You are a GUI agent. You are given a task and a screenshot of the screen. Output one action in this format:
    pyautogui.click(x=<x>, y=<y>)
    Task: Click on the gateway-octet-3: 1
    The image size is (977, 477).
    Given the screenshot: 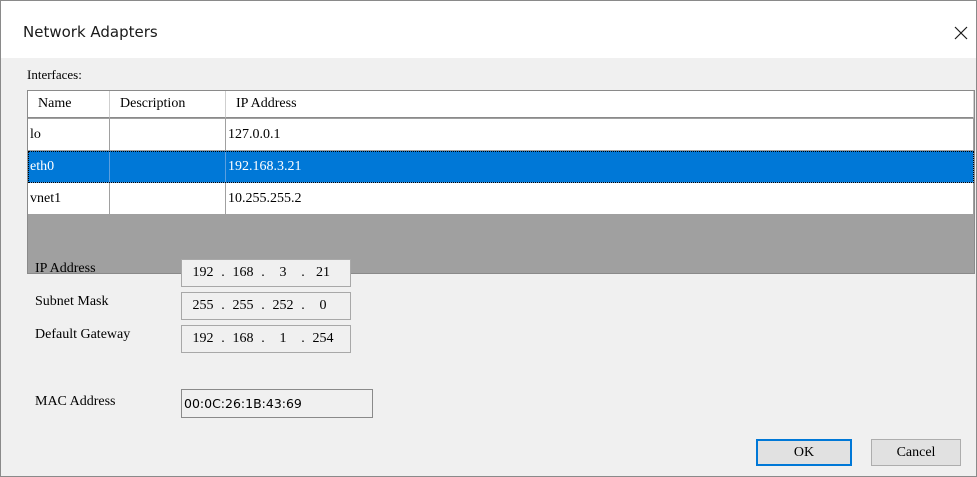 What is the action you would take?
    pyautogui.click(x=283, y=339)
    